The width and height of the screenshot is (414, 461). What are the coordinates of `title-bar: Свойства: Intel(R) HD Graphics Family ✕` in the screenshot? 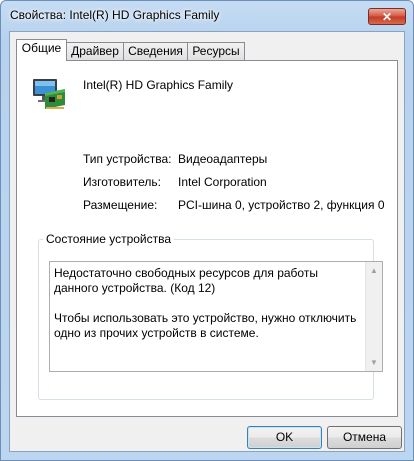 It's located at (207, 15).